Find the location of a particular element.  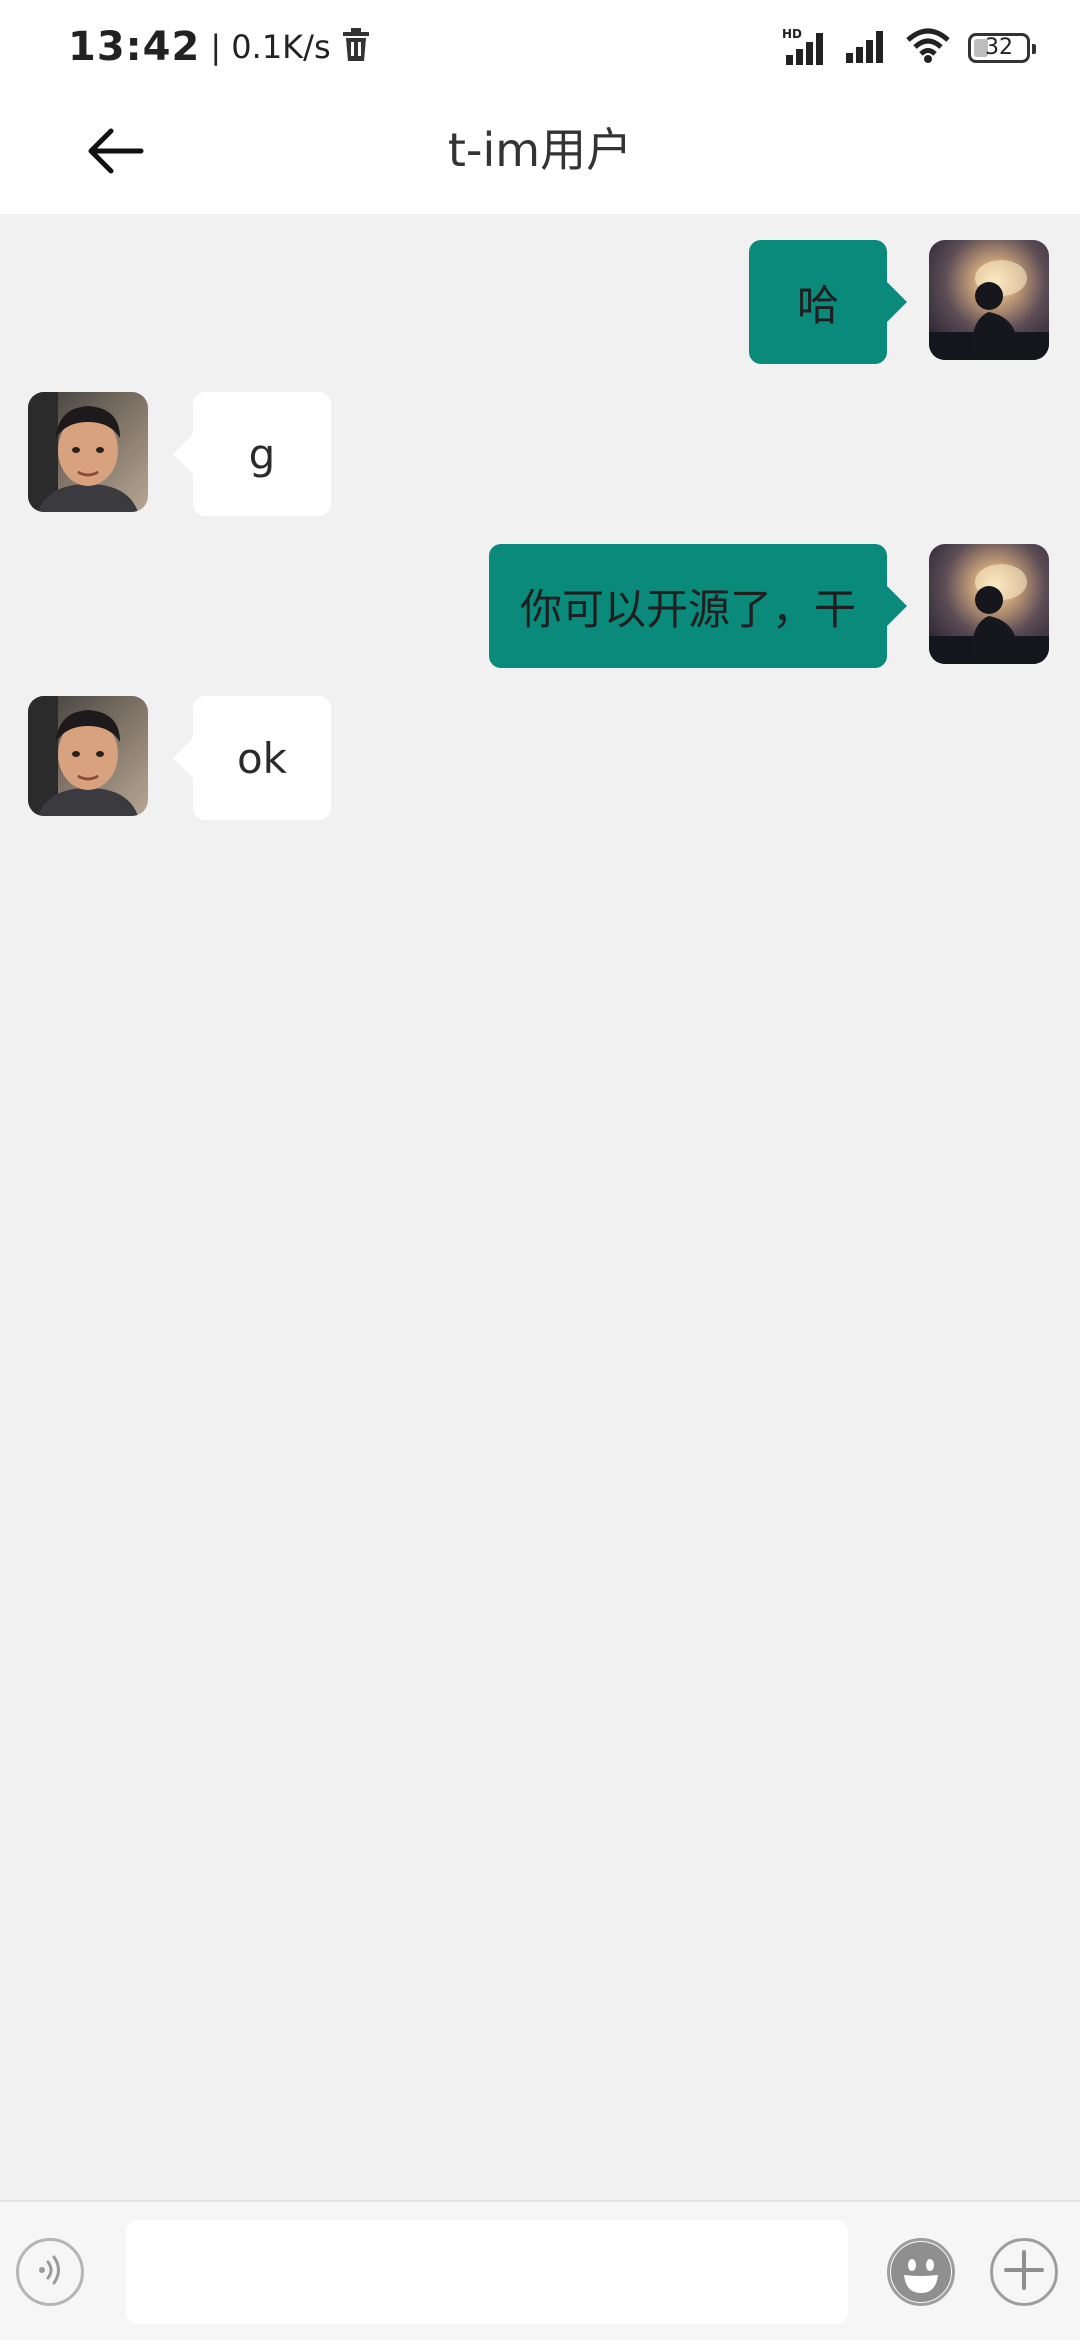

status-right: HD 32 is located at coordinates (909, 48).